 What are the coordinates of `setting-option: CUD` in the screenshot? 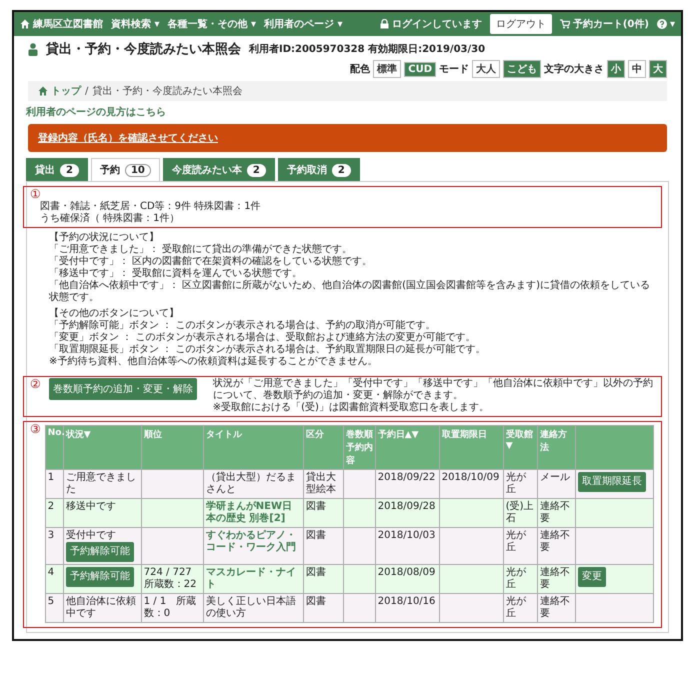 It's located at (420, 69).